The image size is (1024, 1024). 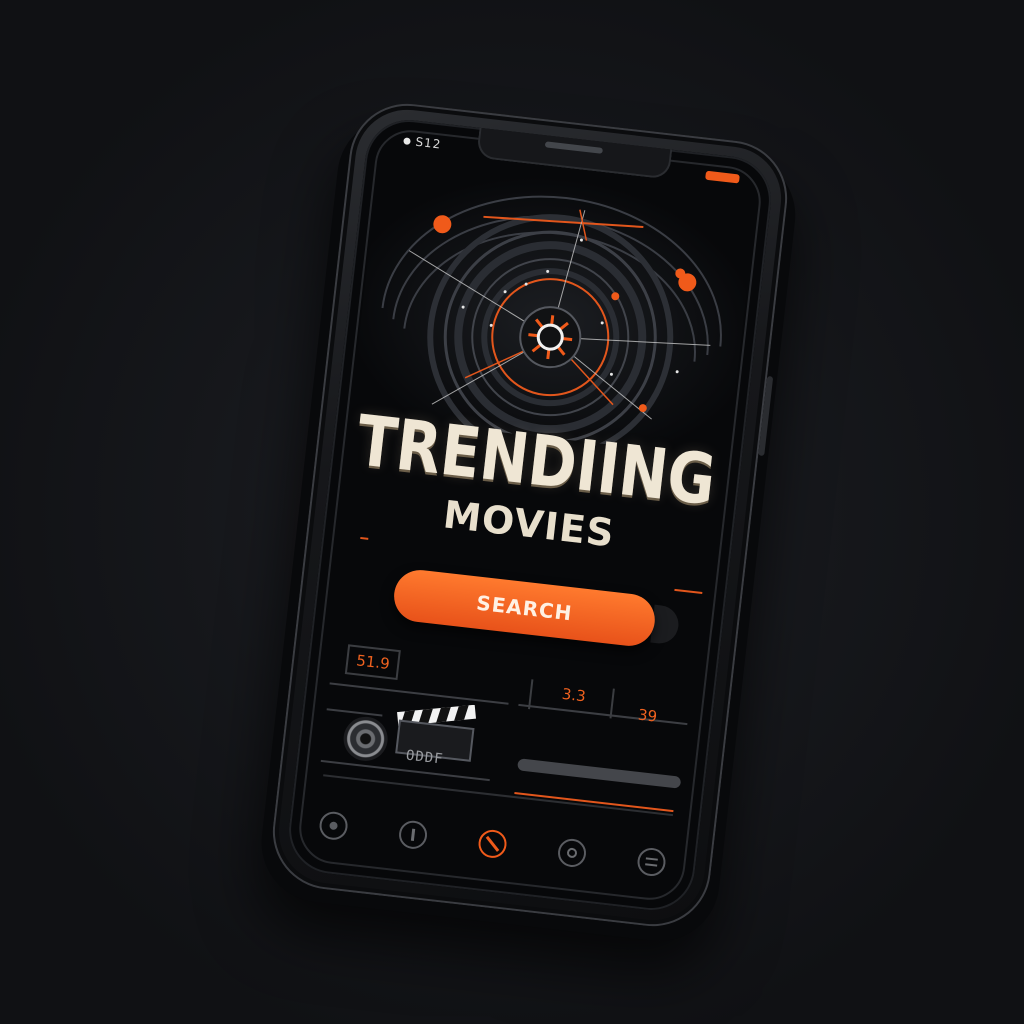 I want to click on bottom-nav, so click(x=492, y=843).